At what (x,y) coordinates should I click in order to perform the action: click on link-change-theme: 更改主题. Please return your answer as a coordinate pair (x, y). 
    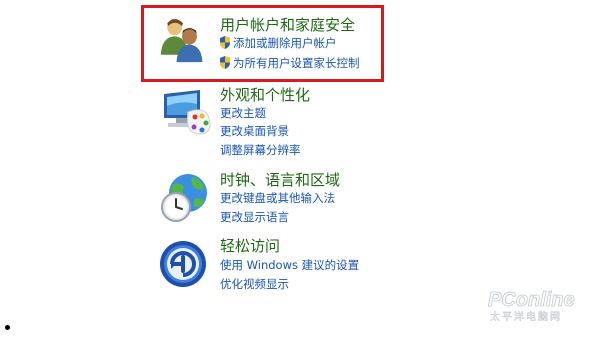
    Looking at the image, I should click on (243, 113).